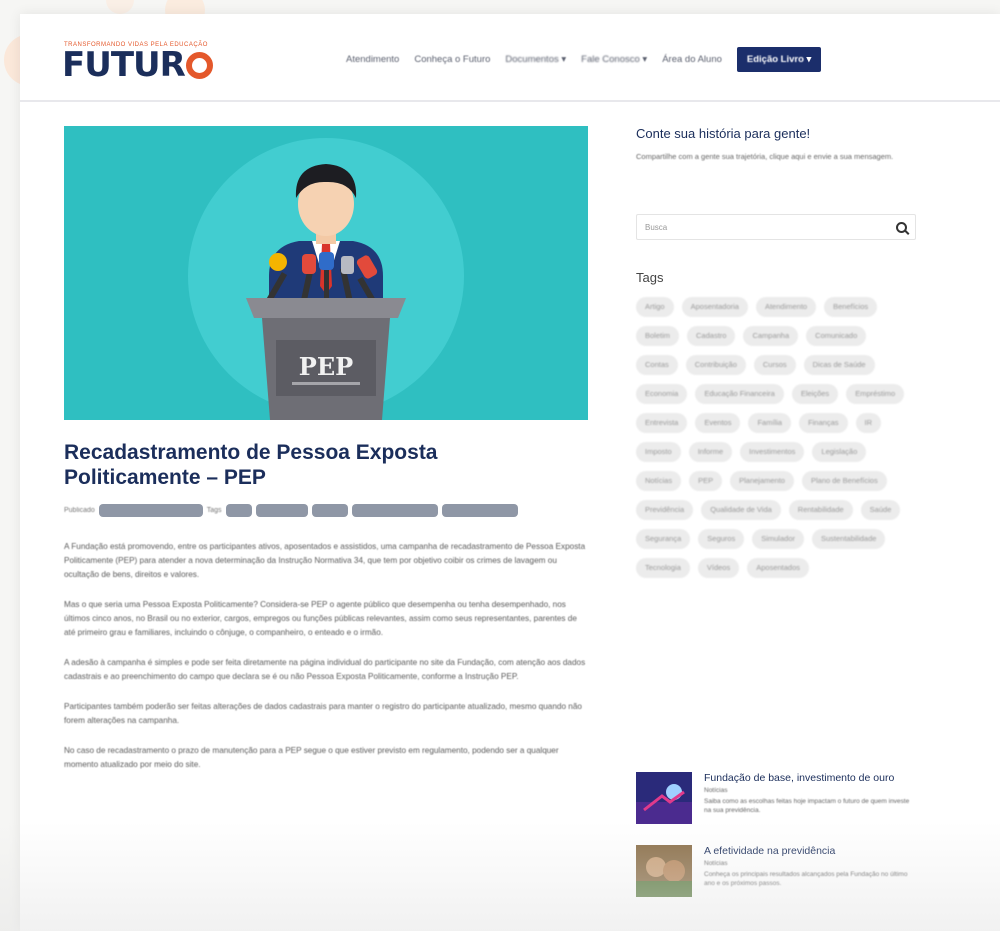 The width and height of the screenshot is (1000, 931). I want to click on tag-chip: Investimentos, so click(772, 452).